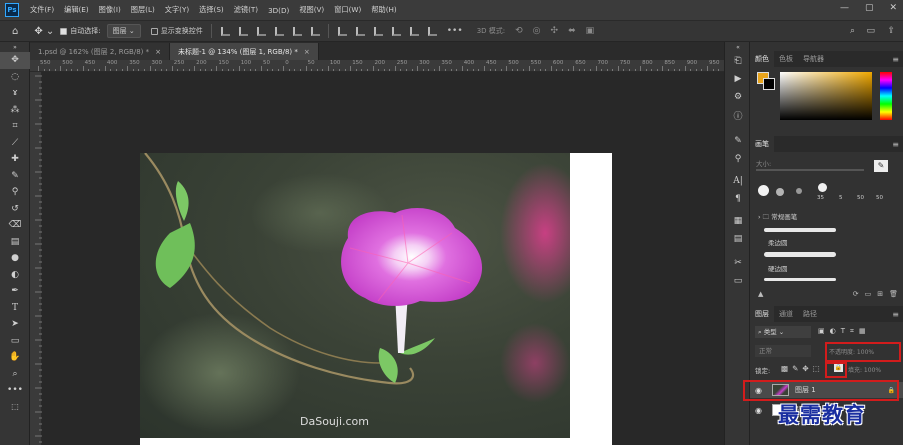 The image size is (903, 445). Describe the element at coordinates (893, 294) in the screenshot. I see `delete-brush-icon: 🗑` at that location.